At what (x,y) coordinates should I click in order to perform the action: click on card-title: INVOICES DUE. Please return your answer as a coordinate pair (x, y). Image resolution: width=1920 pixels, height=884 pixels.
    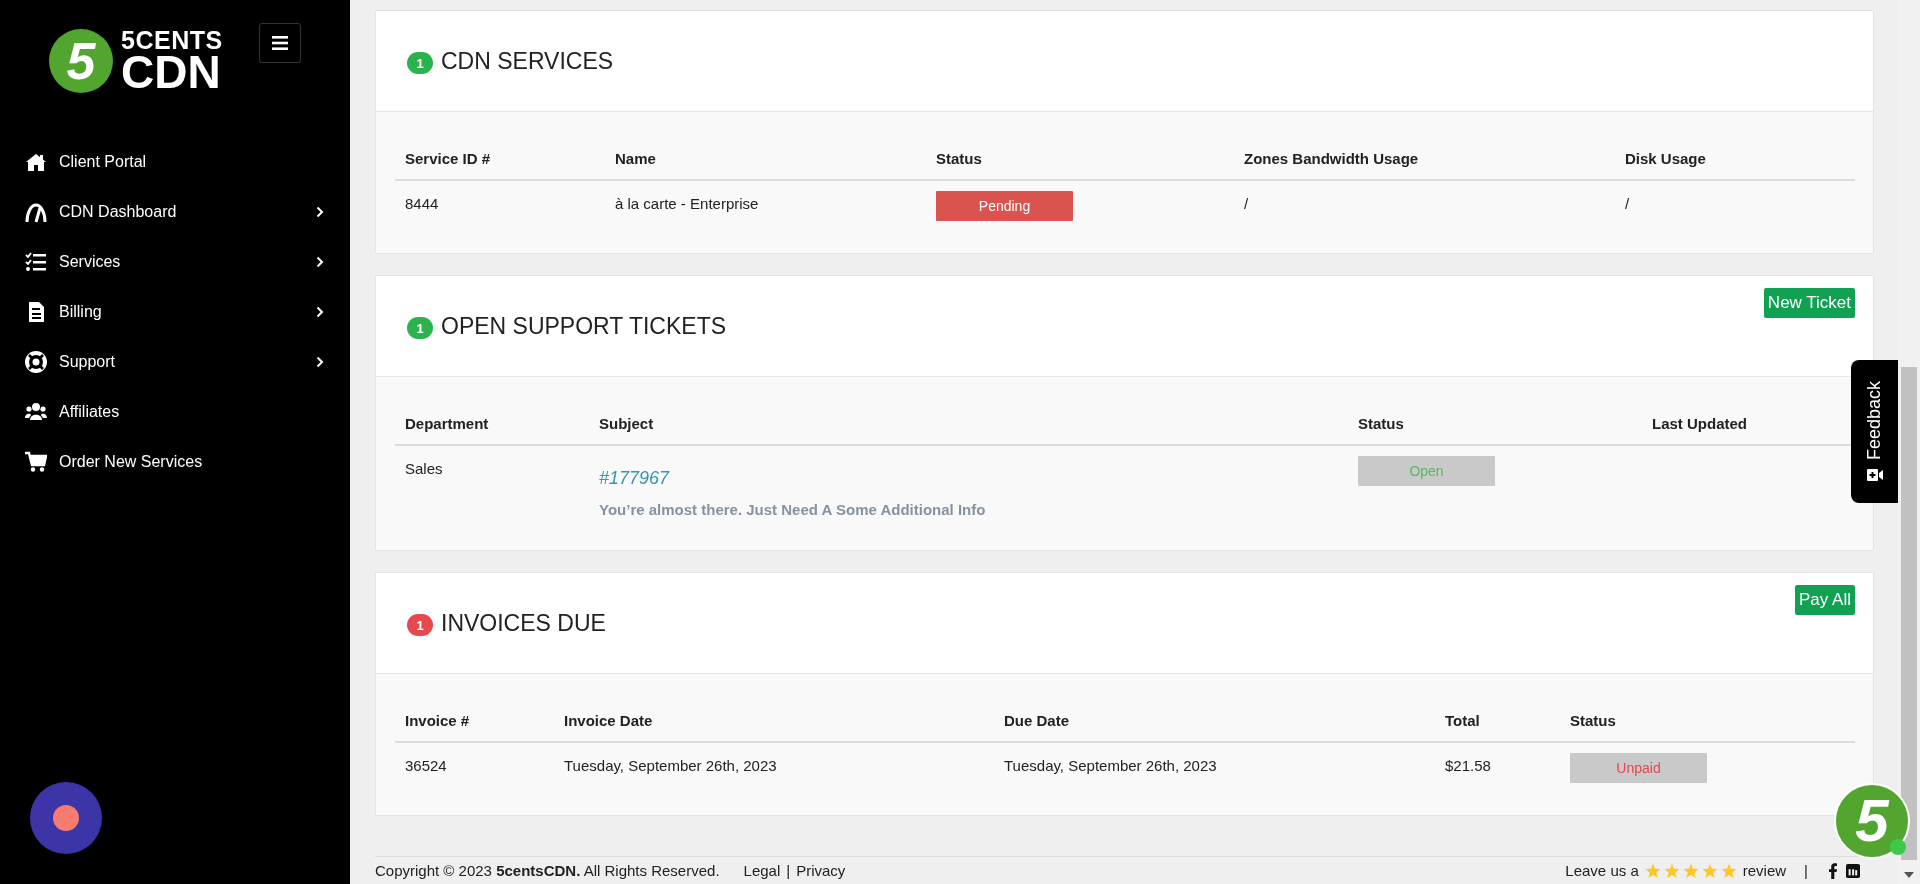
    Looking at the image, I should click on (524, 623).